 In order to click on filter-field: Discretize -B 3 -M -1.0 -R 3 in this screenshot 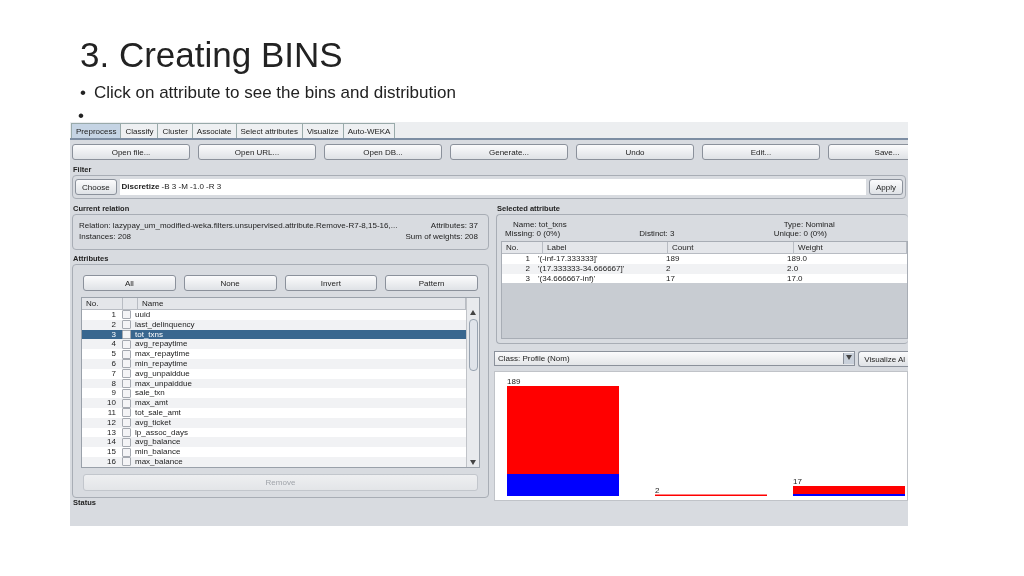, I will do `click(492, 187)`.